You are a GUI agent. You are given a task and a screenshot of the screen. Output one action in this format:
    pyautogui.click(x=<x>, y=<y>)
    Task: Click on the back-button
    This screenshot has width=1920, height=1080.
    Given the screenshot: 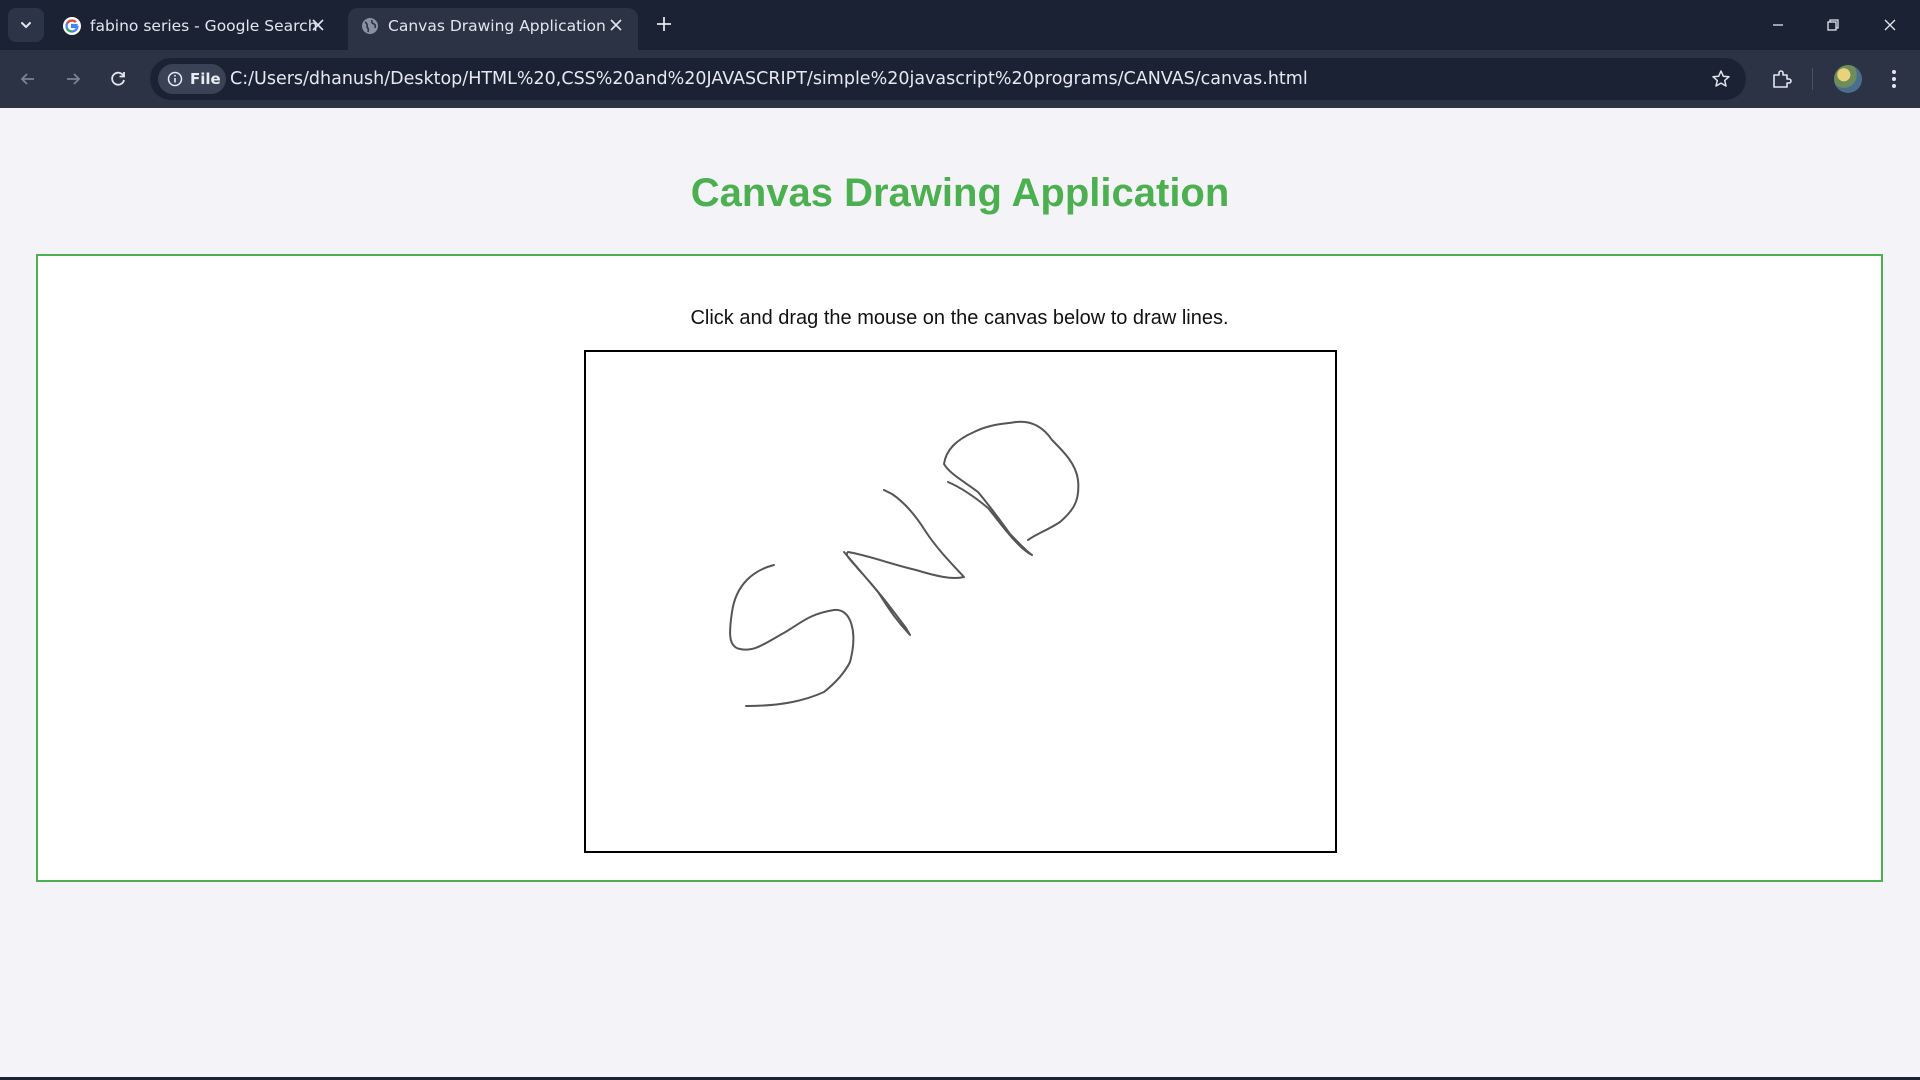 What is the action you would take?
    pyautogui.click(x=28, y=79)
    